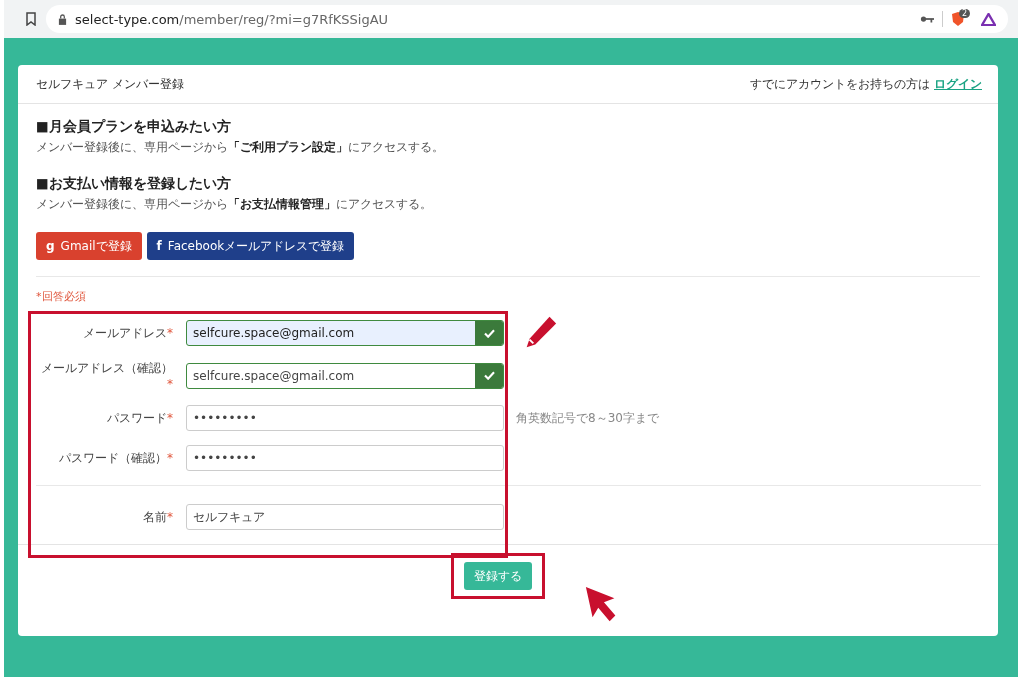  I want to click on lock-icon, so click(62, 19).